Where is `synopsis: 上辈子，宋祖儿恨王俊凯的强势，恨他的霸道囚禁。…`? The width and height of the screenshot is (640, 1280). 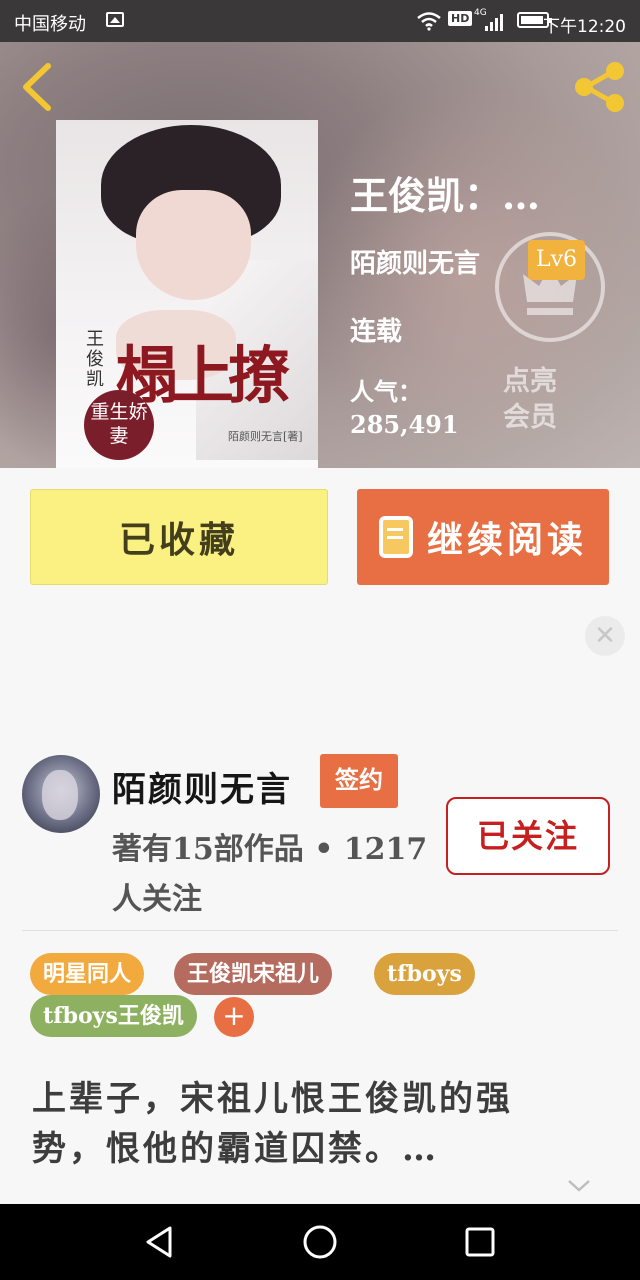 synopsis: 上辈子，宋祖儿恨王俊凯的强势，恨他的霸道囚禁。… is located at coordinates (272, 1124).